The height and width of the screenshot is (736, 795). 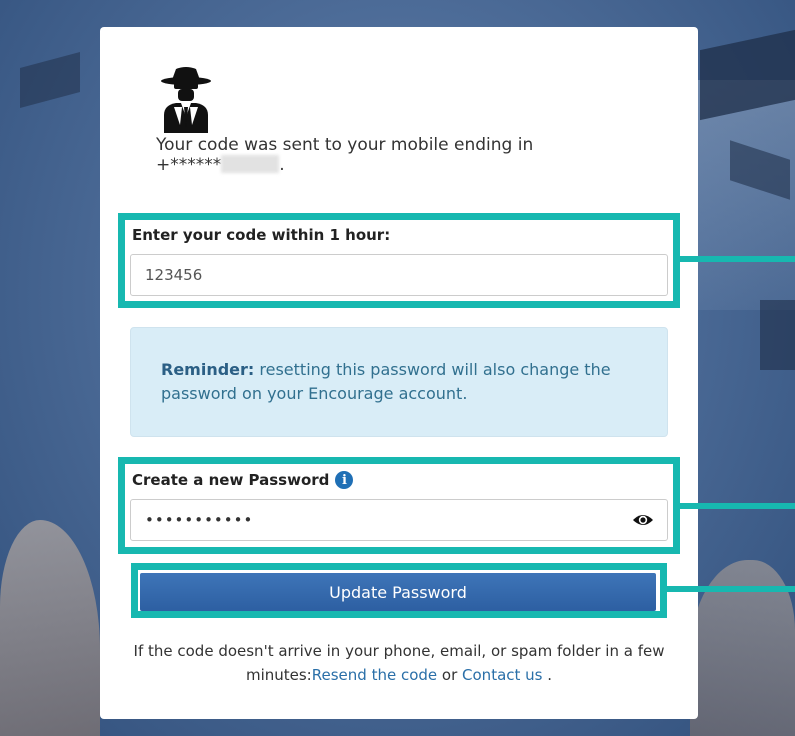 What do you see at coordinates (231, 480) in the screenshot?
I see `password-label-text: Create a new Password` at bounding box center [231, 480].